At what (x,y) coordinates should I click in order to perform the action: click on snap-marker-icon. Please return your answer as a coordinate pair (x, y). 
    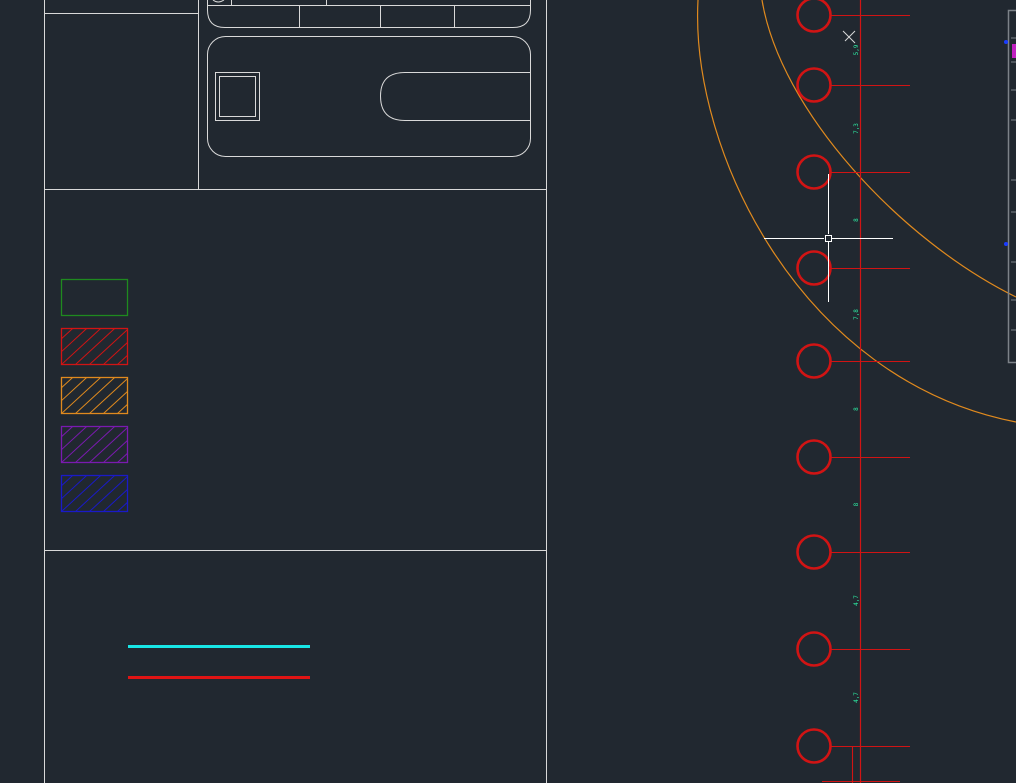
    Looking at the image, I should click on (849, 37).